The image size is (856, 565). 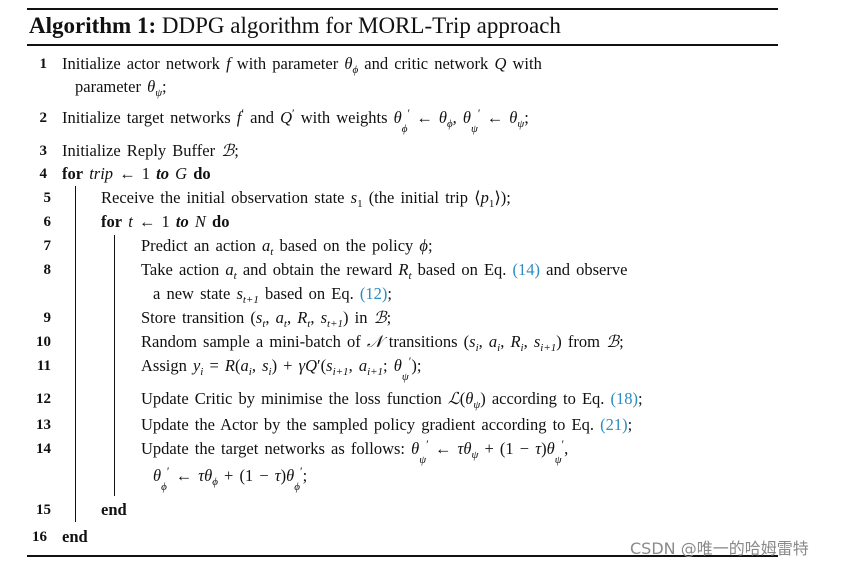 I want to click on eq-12-link: (12), so click(x=374, y=293).